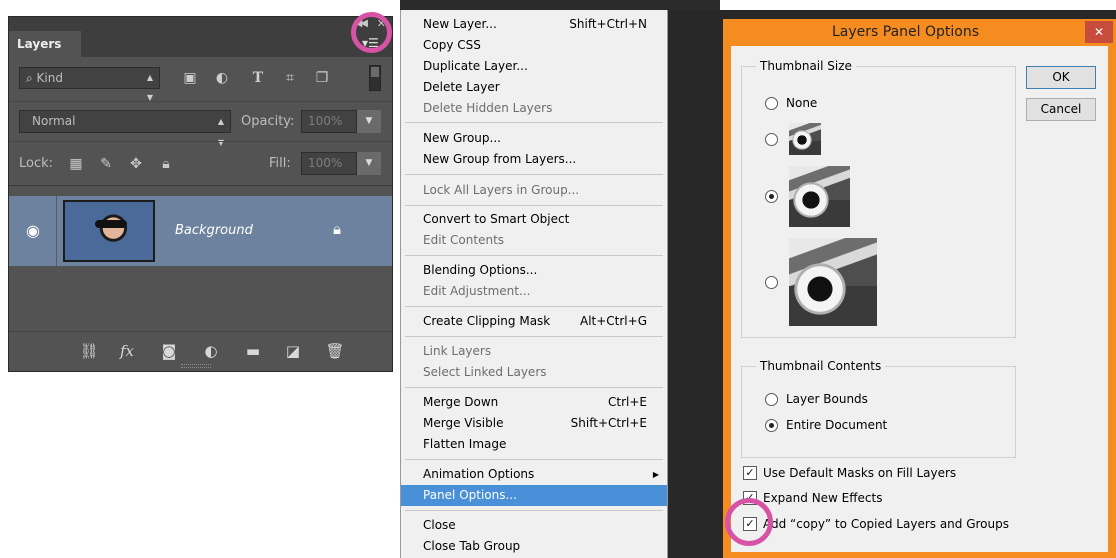 The height and width of the screenshot is (558, 1116). Describe the element at coordinates (472, 546) in the screenshot. I see `menu-item-label: Close Tab Group` at that location.